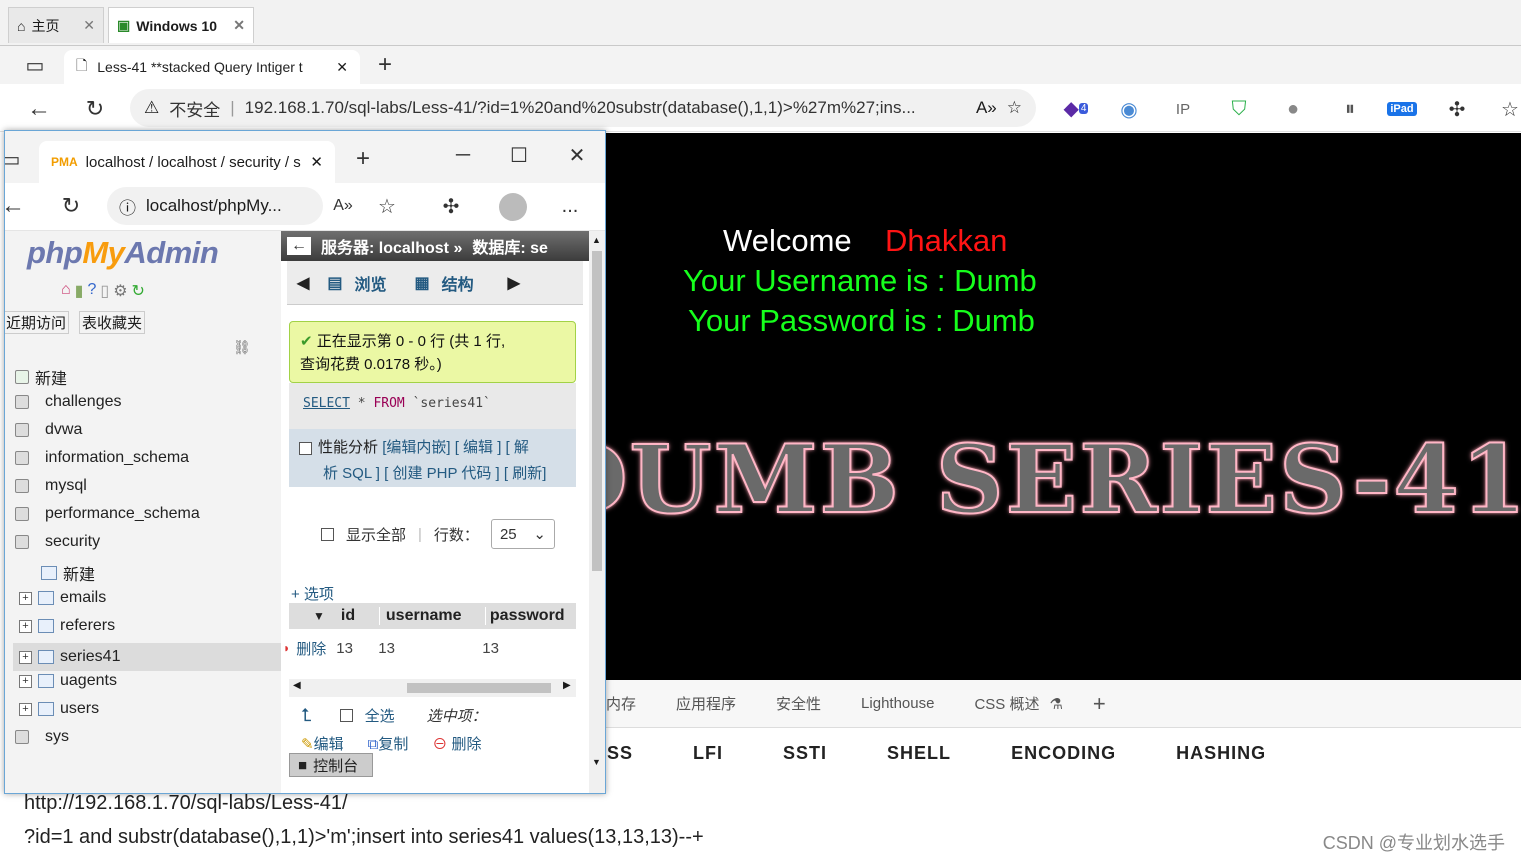 This screenshot has height=861, width=1521. What do you see at coordinates (56, 25) in the screenshot?
I see `vm-tab-home: ⌂ 主页 ✕` at bounding box center [56, 25].